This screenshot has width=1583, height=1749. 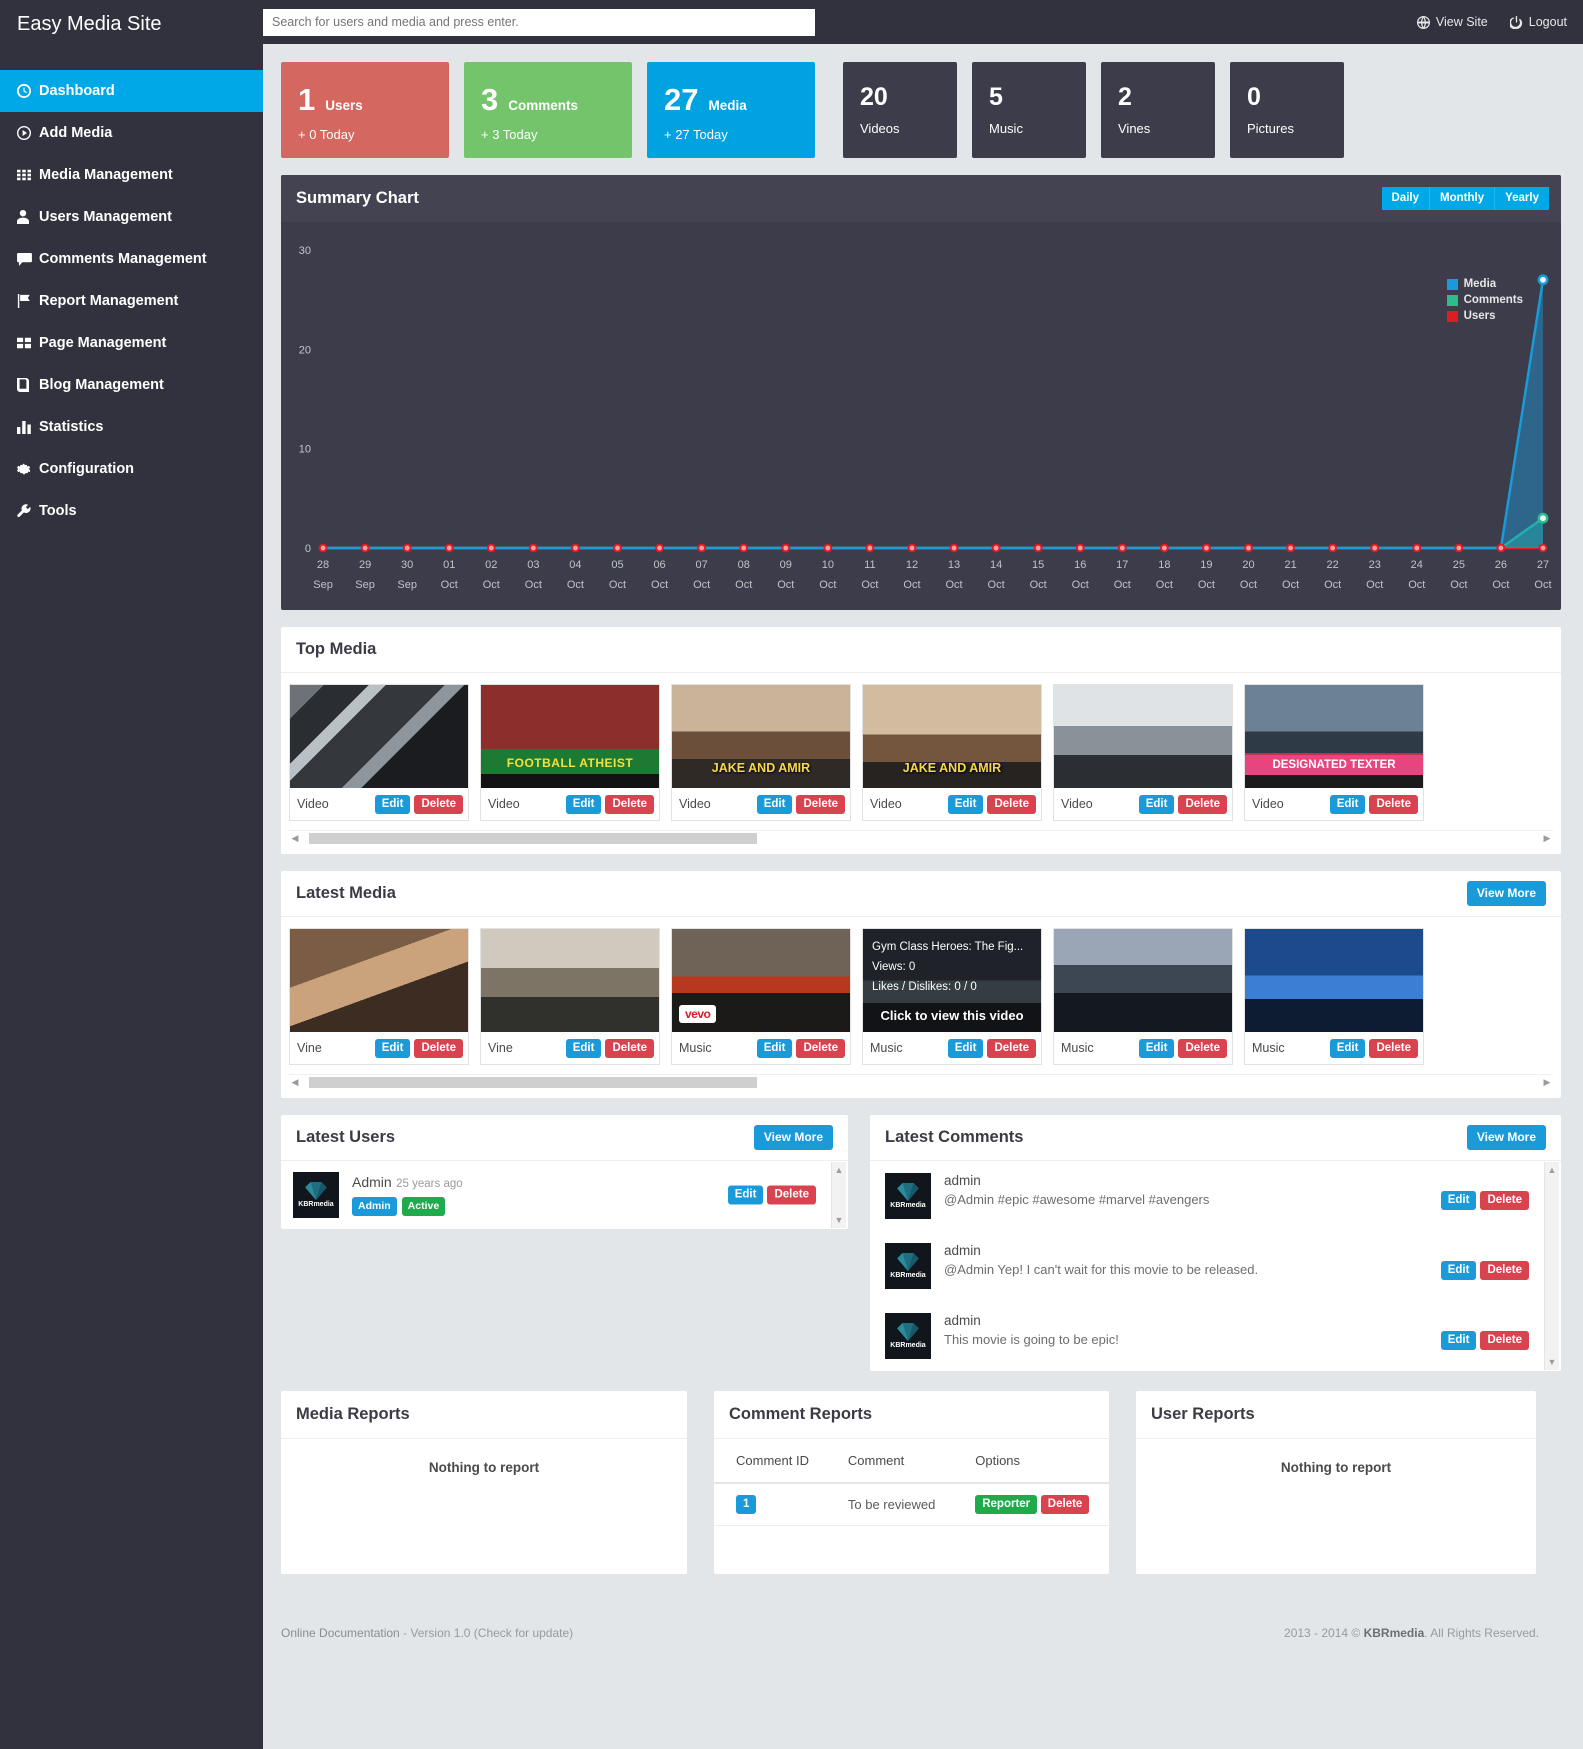 I want to click on online-documentation-link: Online Documentation, so click(x=340, y=1633).